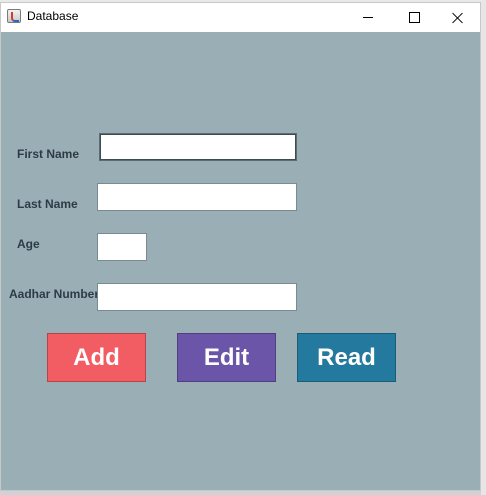 The width and height of the screenshot is (486, 495). I want to click on maximize-button, so click(414, 17).